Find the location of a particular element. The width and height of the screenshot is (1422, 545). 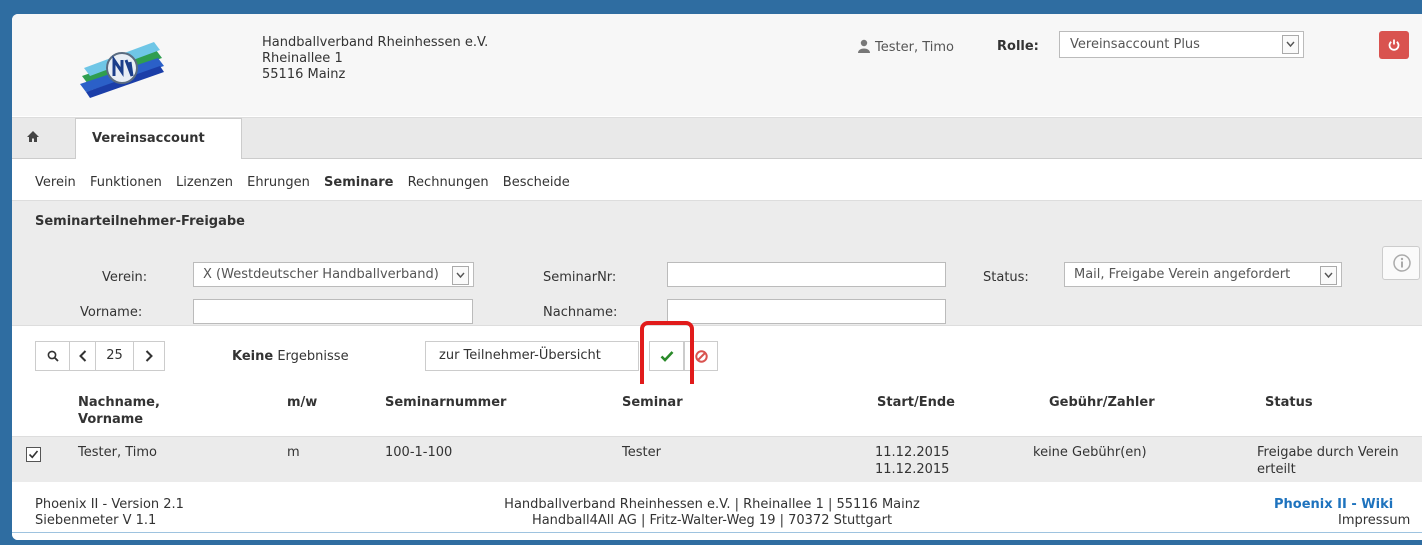

column-header-status: Status is located at coordinates (1289, 402).